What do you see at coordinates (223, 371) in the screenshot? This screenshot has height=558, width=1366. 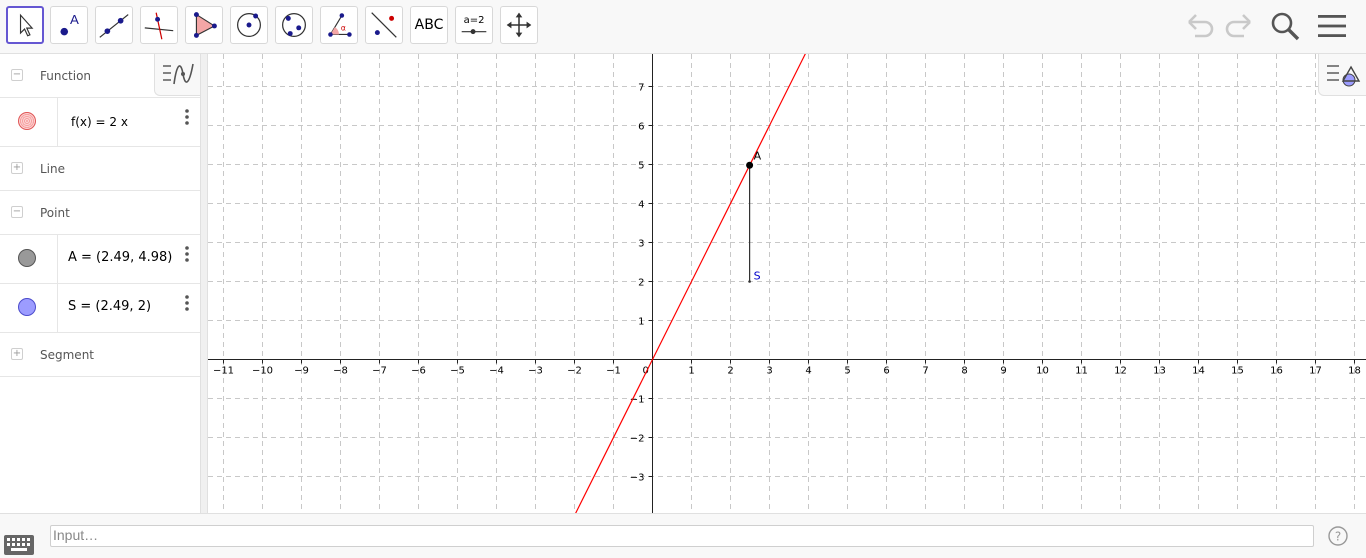 I see `x-tick-label: −11` at bounding box center [223, 371].